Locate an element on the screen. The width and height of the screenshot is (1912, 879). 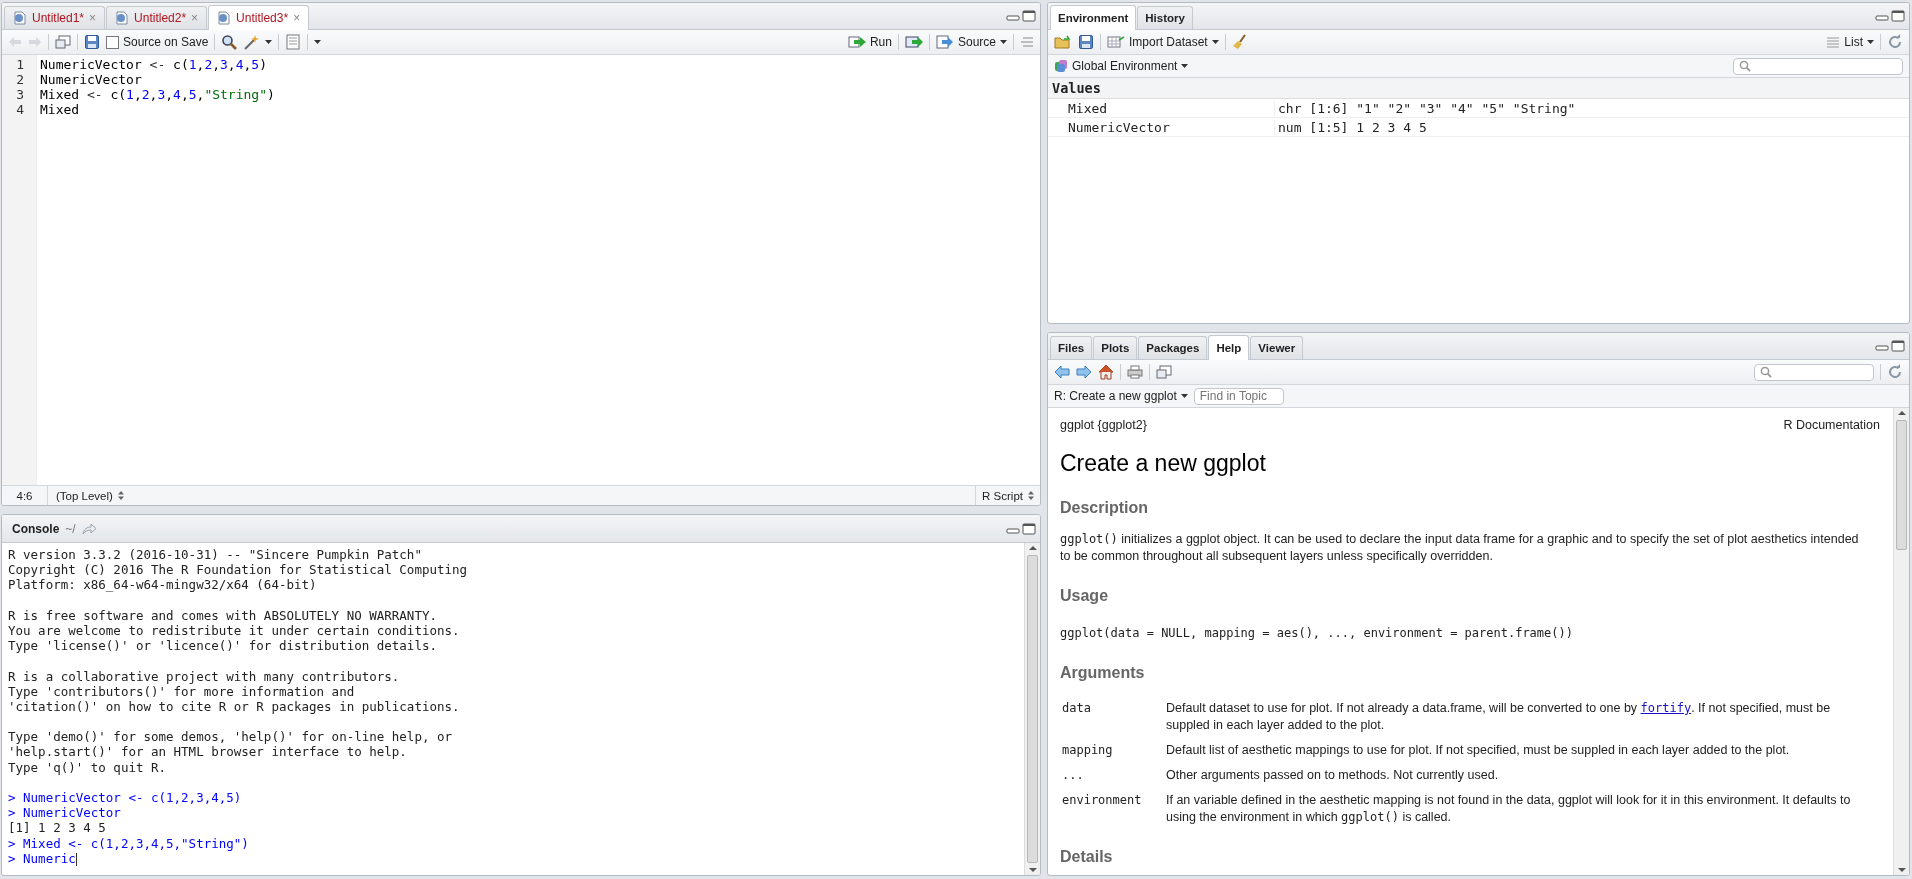
code-line: Mixed is located at coordinates (60, 109).